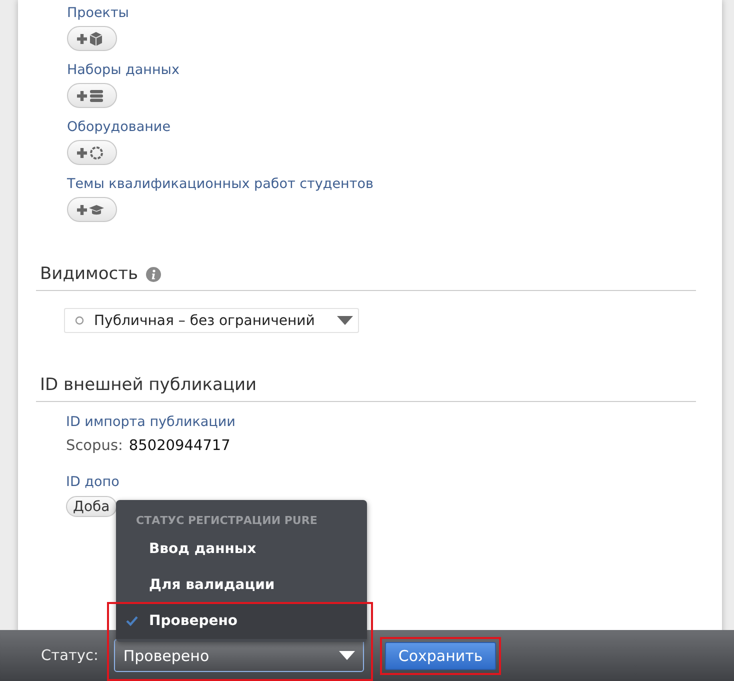 The image size is (734, 681). I want to click on source-label: Scopus:, so click(94, 446).